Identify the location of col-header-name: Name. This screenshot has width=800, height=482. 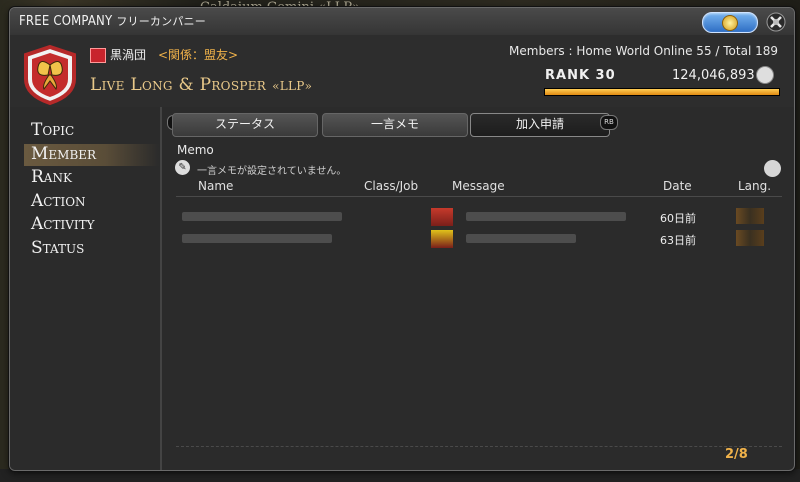
(215, 186).